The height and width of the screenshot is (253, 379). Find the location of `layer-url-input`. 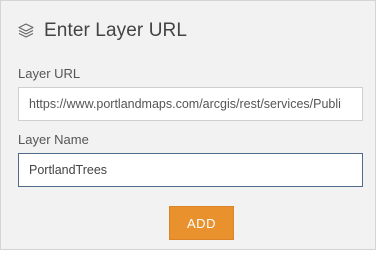

layer-url-input is located at coordinates (190, 104).